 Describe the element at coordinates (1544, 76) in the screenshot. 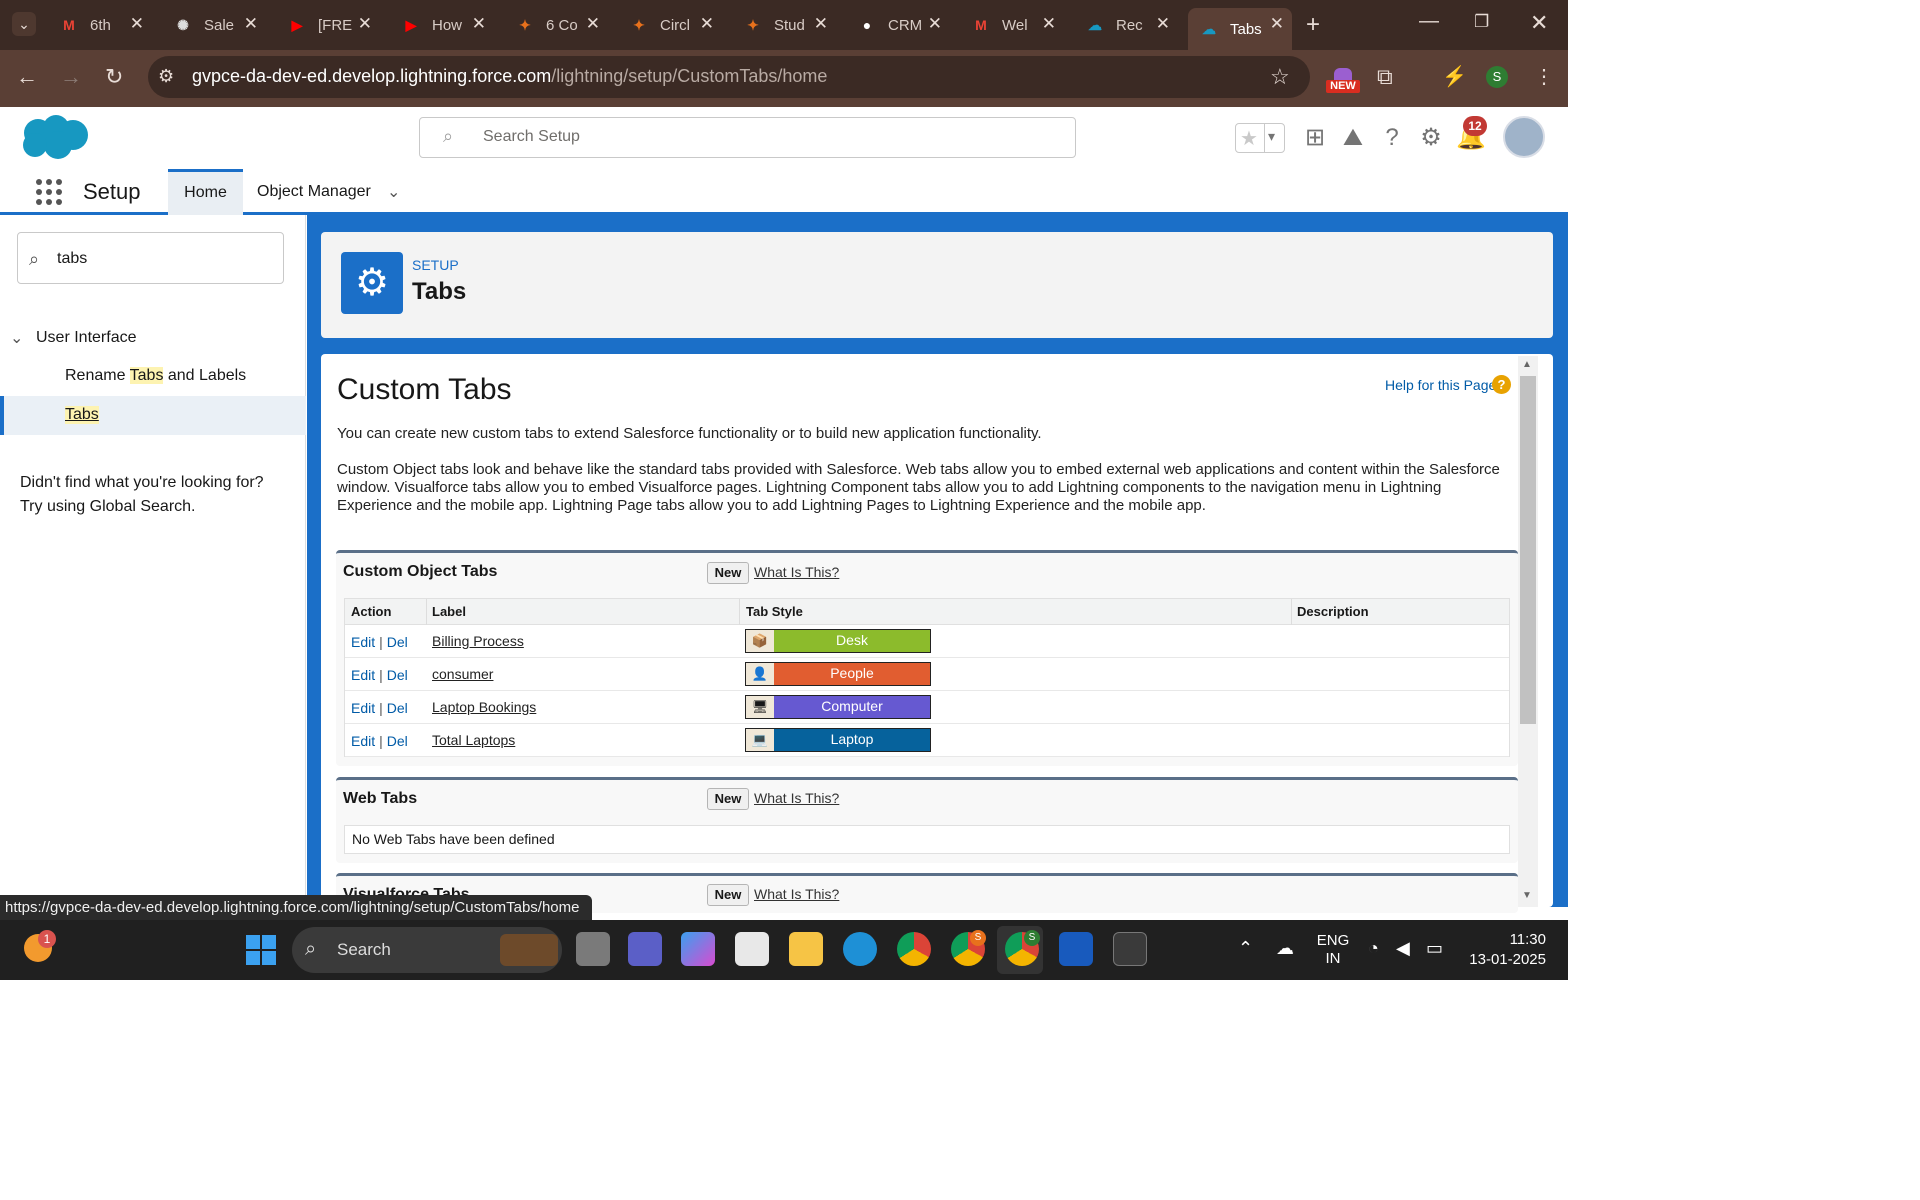

I see `chrome-menu-icon: ⋮` at that location.